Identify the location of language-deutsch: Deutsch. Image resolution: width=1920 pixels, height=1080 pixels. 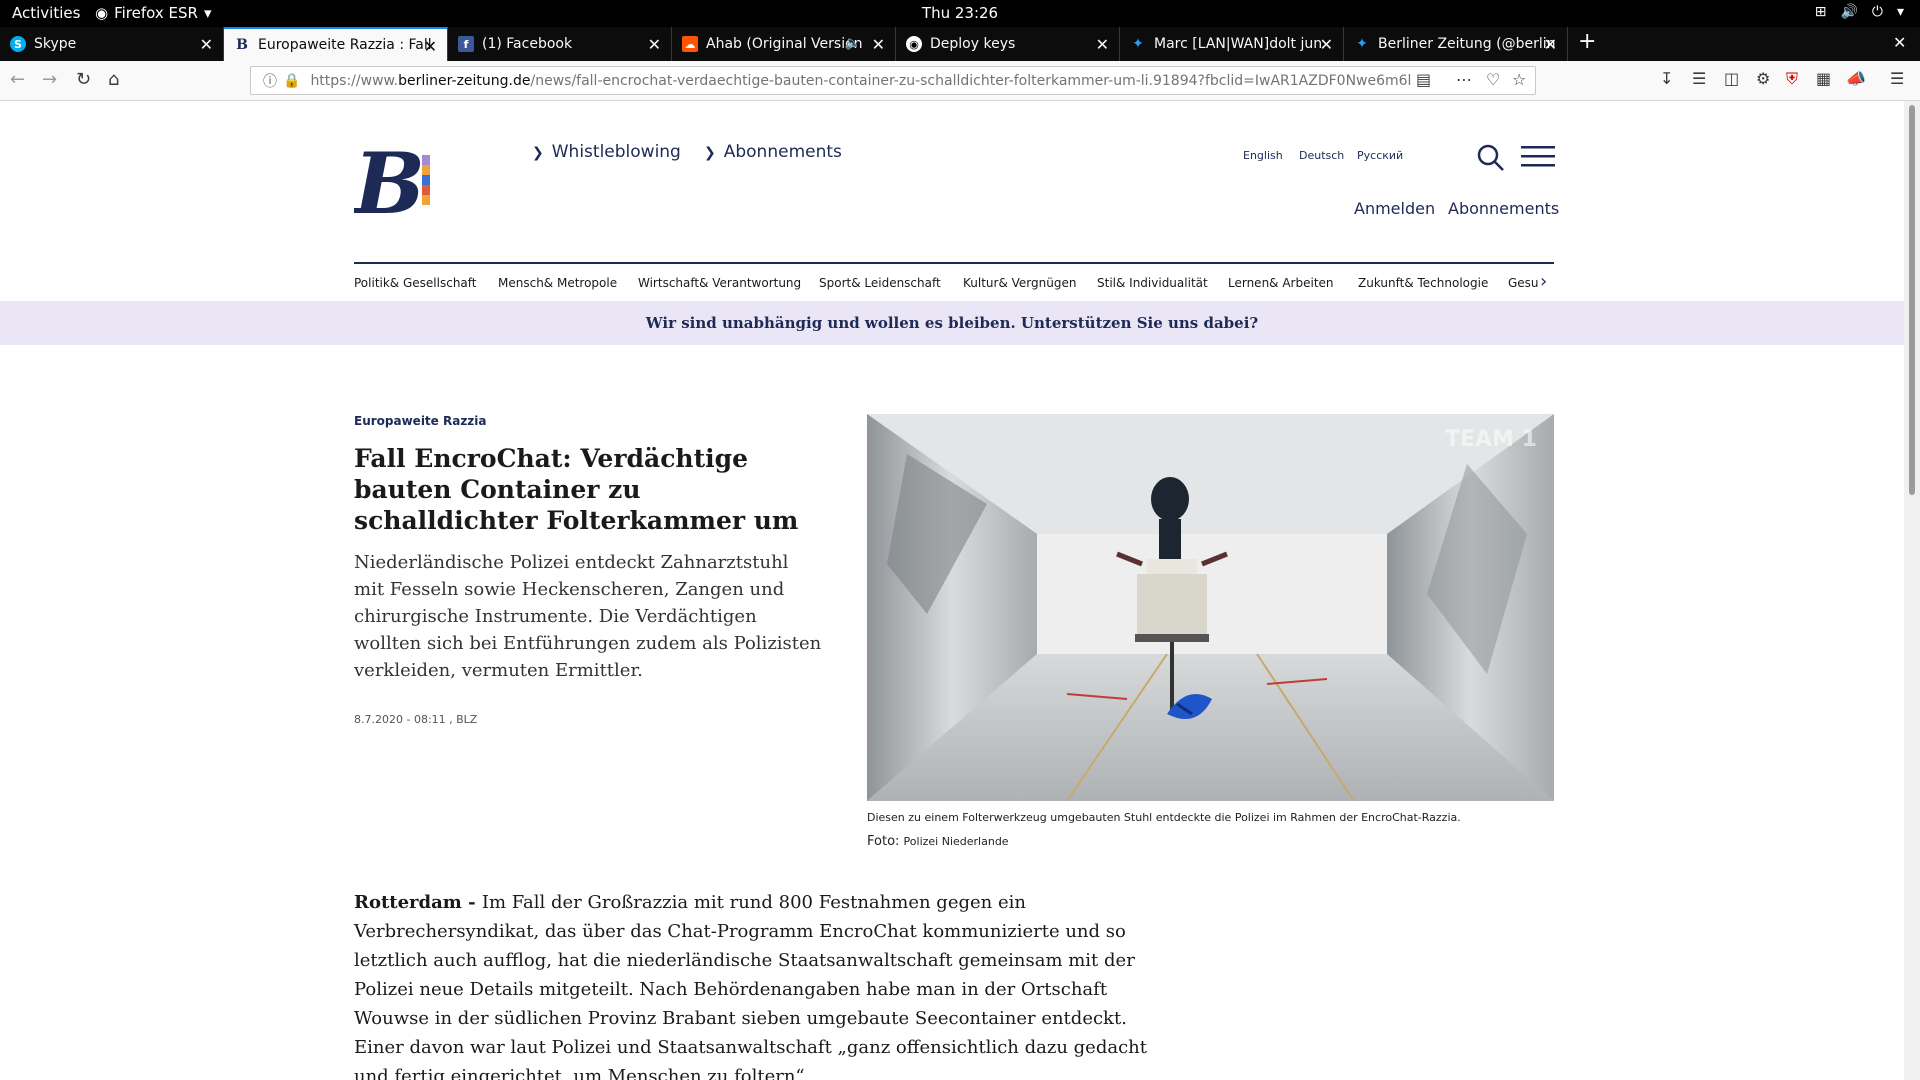
(1321, 155).